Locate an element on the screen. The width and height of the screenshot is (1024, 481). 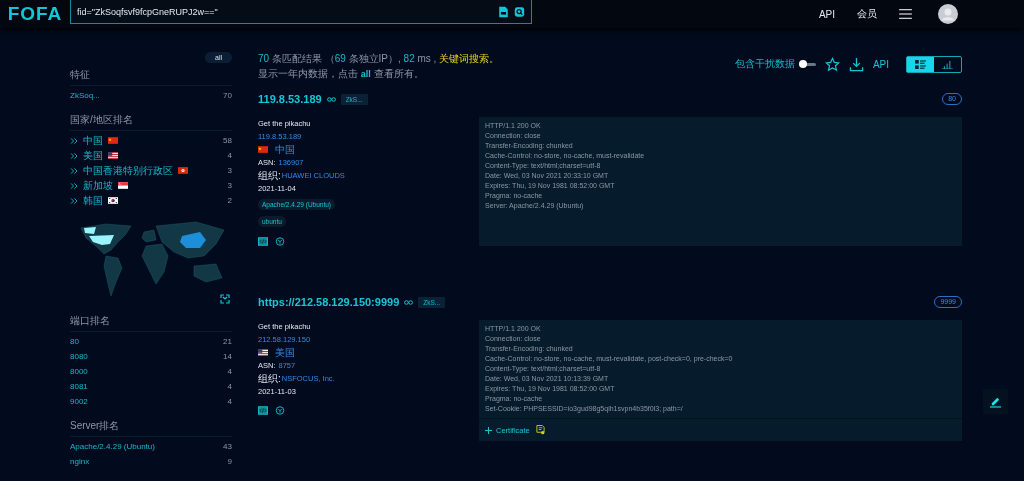
nav-link: 会员 is located at coordinates (867, 14).